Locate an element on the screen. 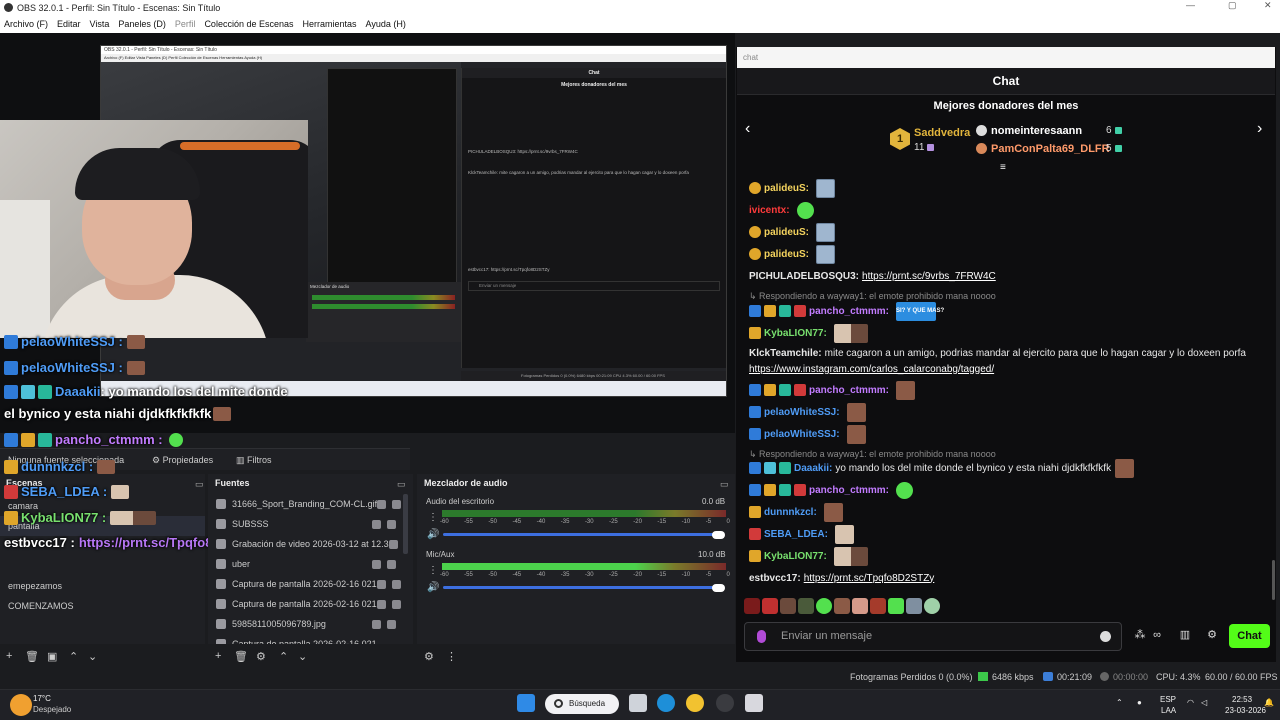 This screenshot has width=1280, height=720. next-arrow-icon: › is located at coordinates (1259, 129).